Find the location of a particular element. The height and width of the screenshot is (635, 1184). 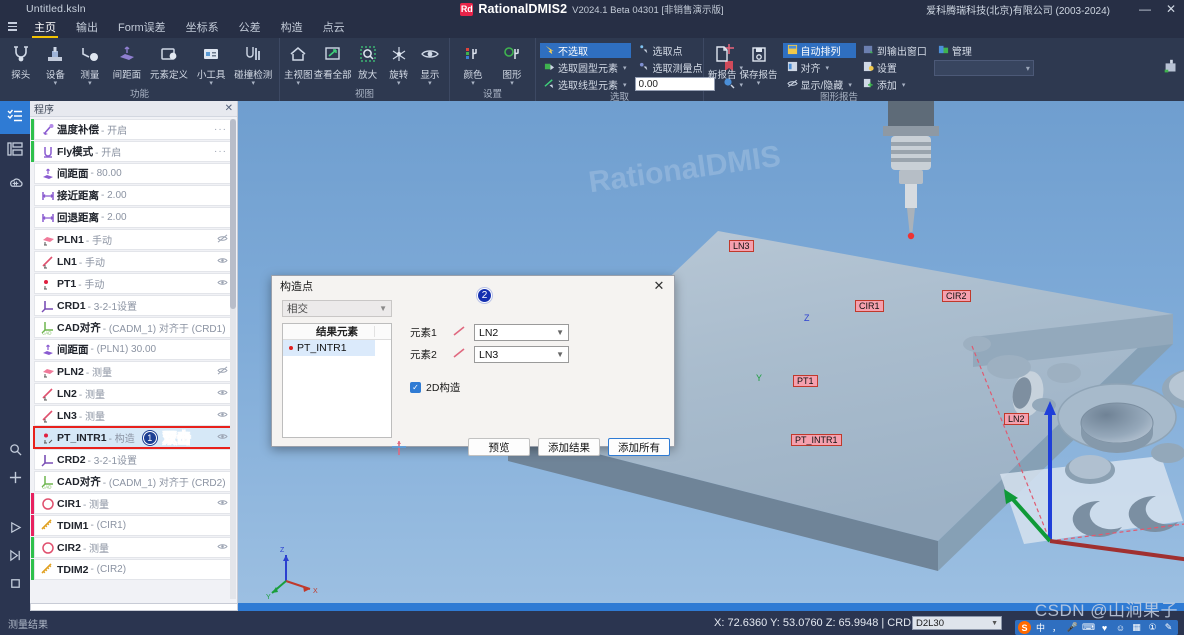

machine-status-icon is located at coordinates (1171, 68).